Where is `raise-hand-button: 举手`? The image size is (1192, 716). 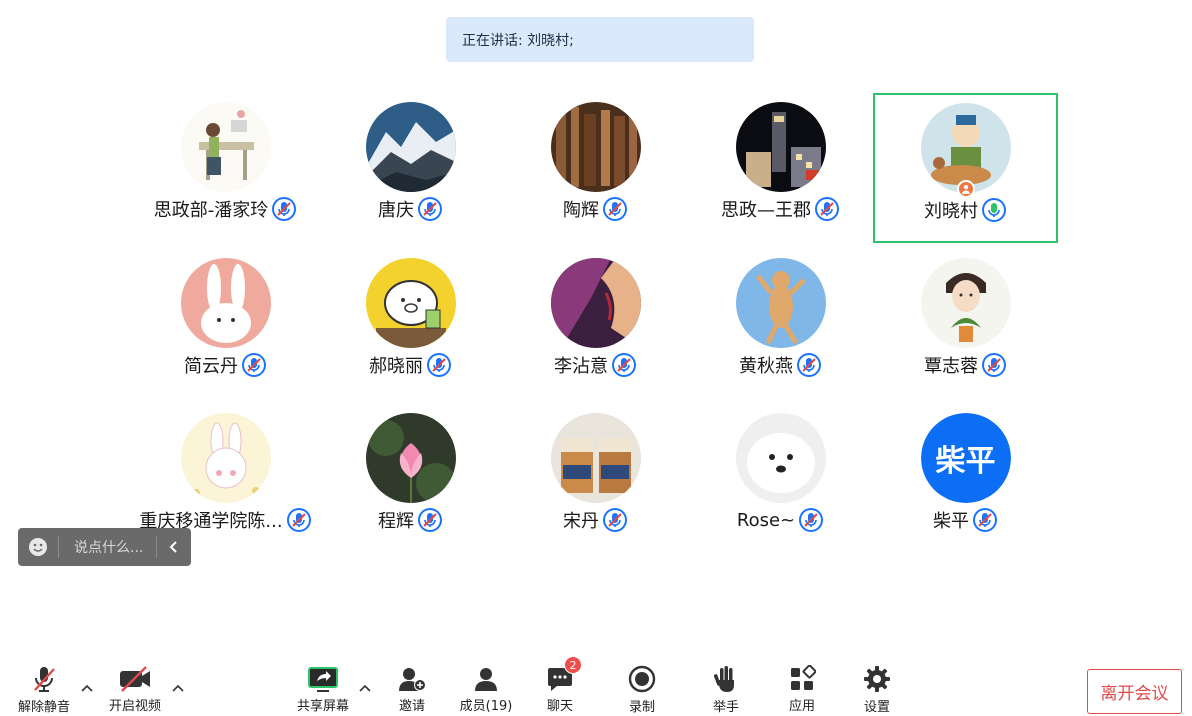
raise-hand-button: 举手 is located at coordinates (726, 689).